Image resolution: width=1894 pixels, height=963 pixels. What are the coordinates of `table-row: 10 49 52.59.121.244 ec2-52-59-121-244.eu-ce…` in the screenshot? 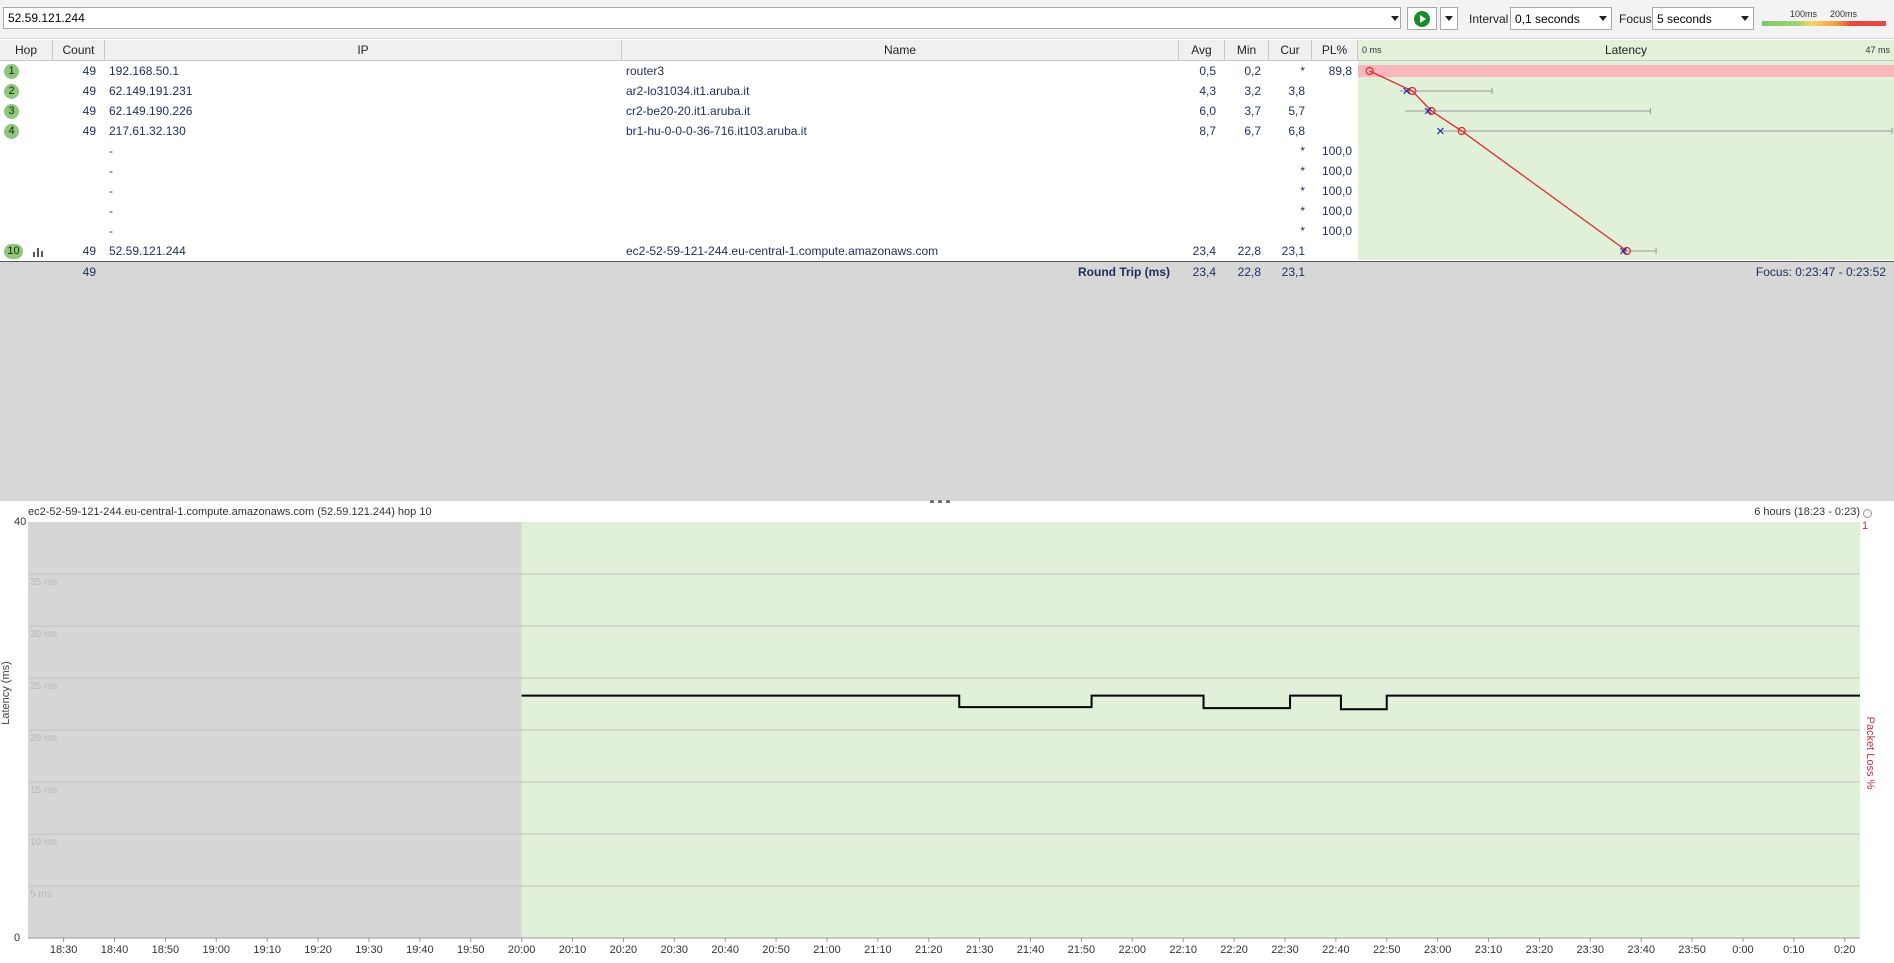 It's located at (679, 251).